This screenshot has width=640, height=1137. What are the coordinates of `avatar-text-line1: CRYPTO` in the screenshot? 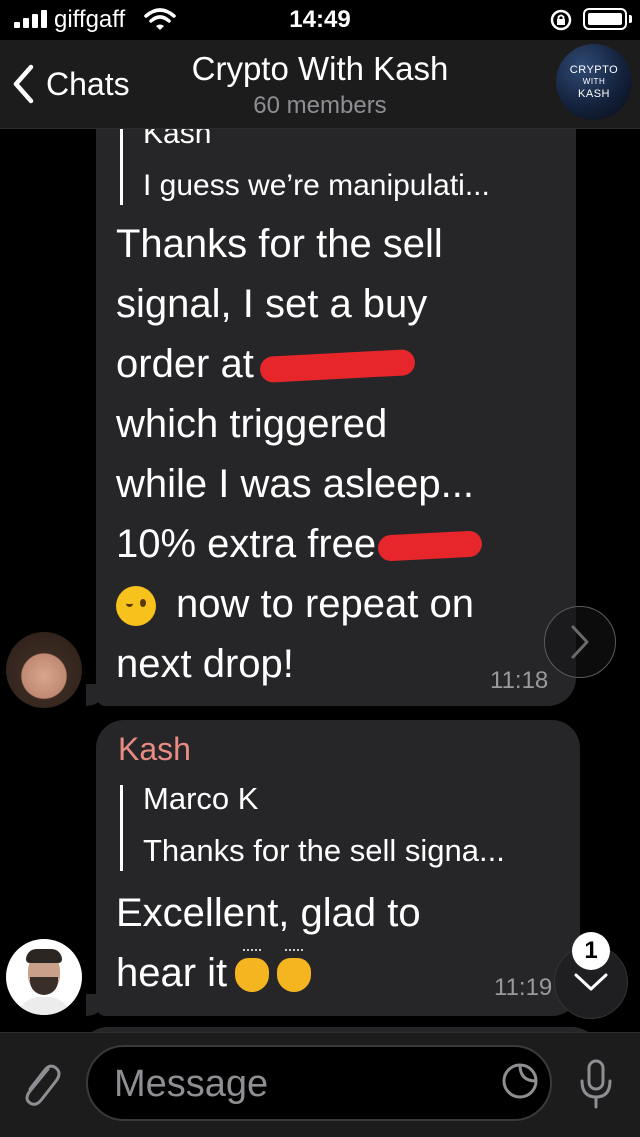 It's located at (594, 70).